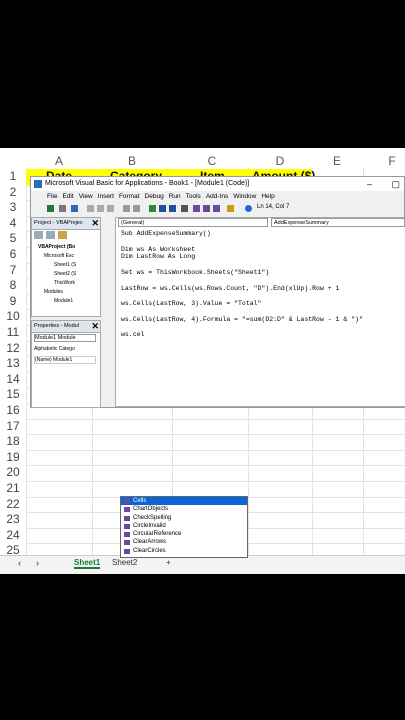  Describe the element at coordinates (13, 504) in the screenshot. I see `row-header: 22` at that location.